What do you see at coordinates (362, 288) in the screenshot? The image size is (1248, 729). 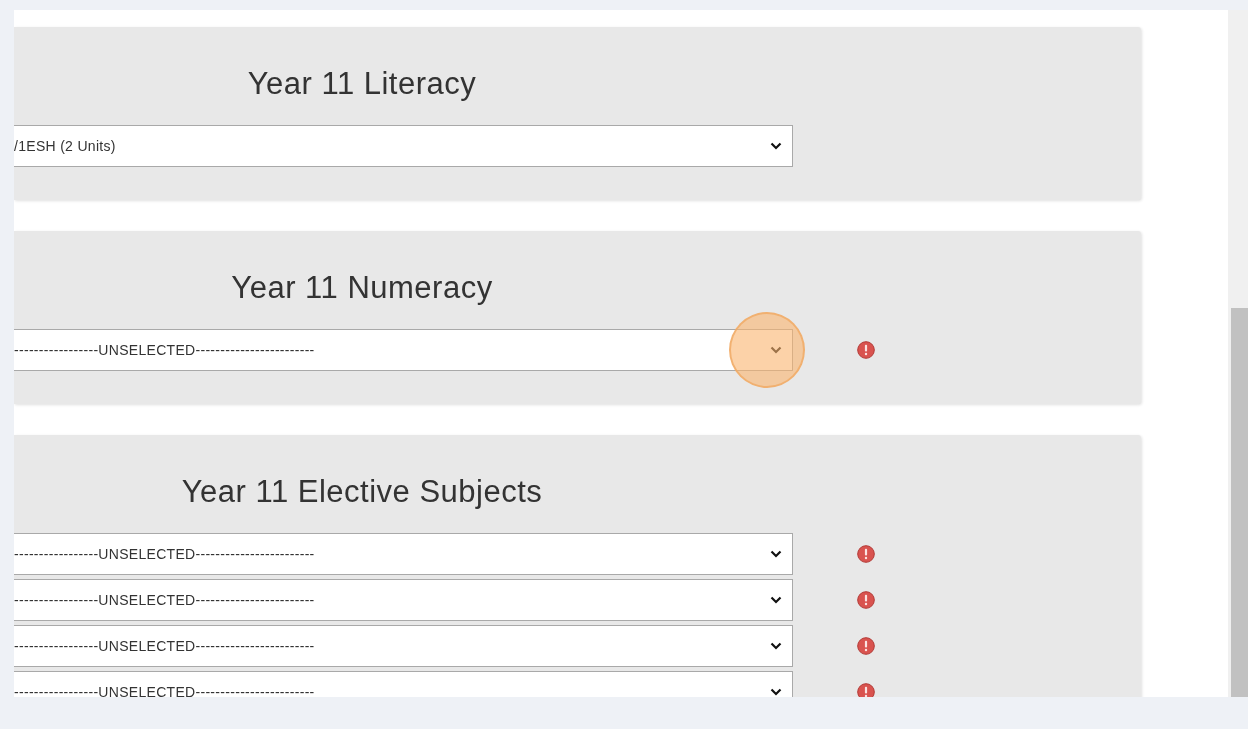 I see `section-title: Year 11 Numeracy` at bounding box center [362, 288].